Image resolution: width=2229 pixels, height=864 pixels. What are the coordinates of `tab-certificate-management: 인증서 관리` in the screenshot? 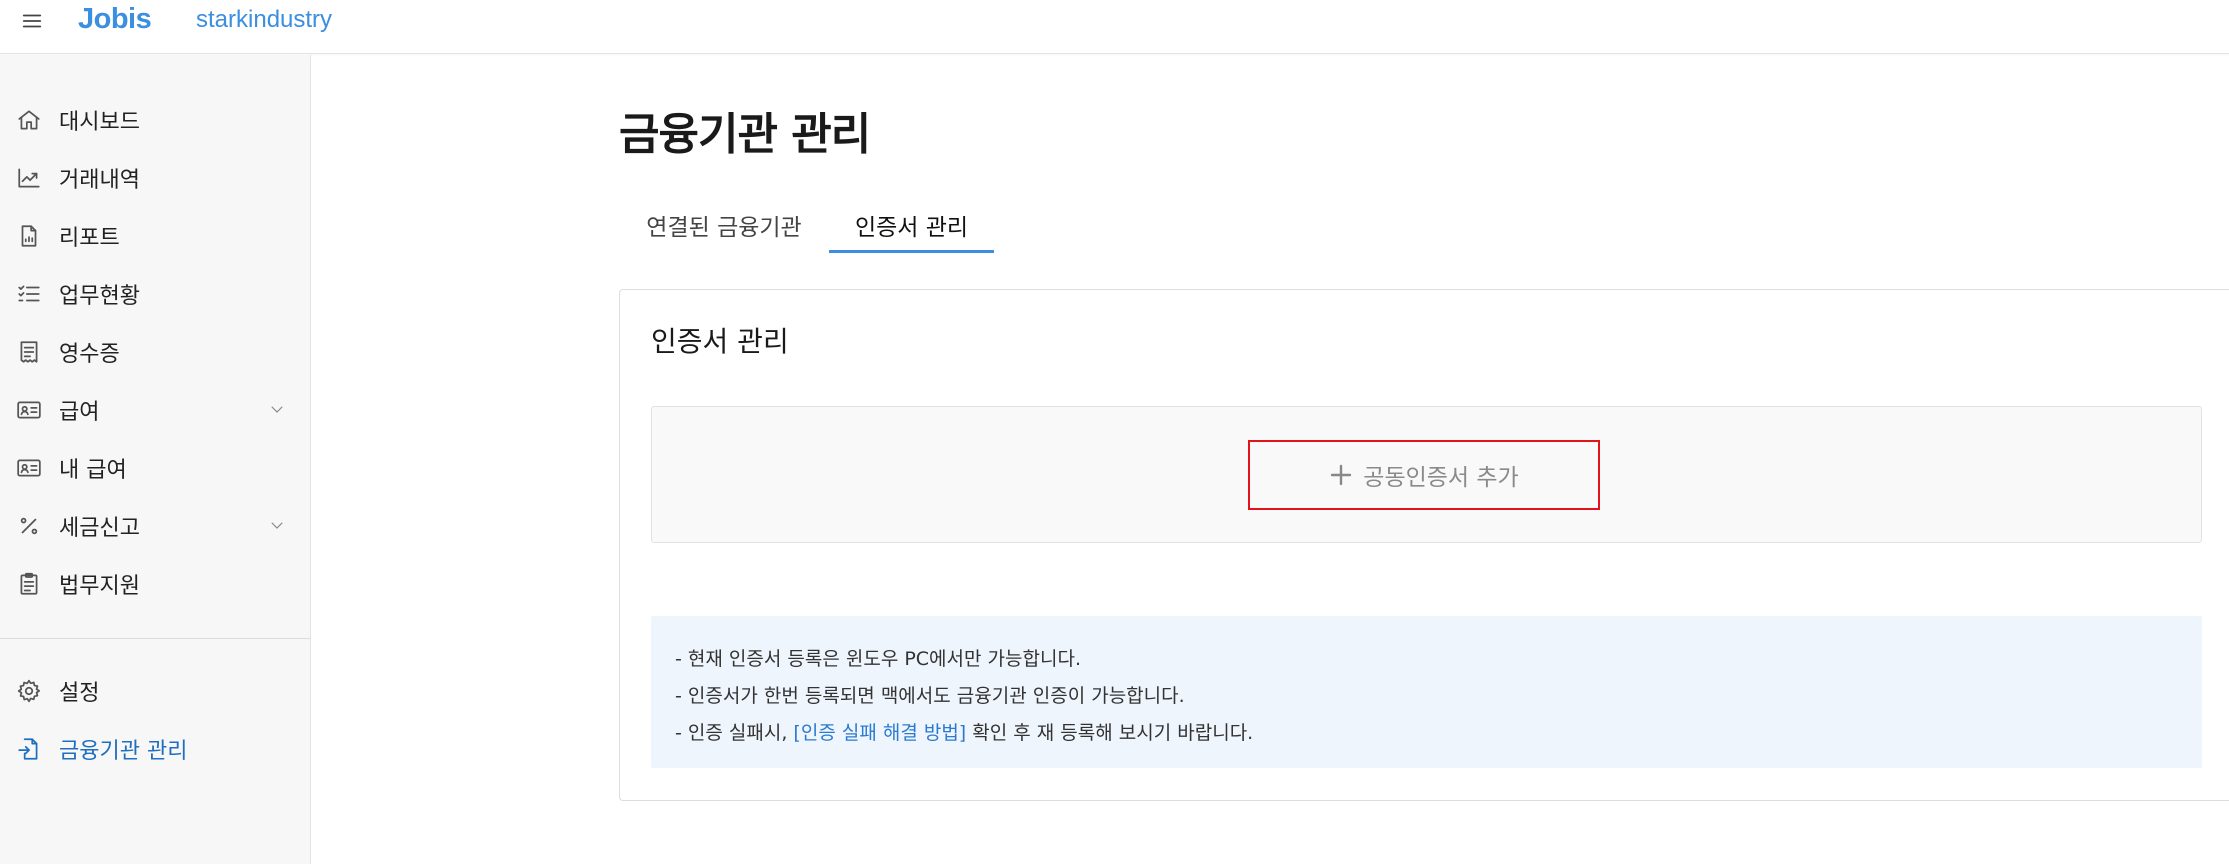 It's located at (911, 225).